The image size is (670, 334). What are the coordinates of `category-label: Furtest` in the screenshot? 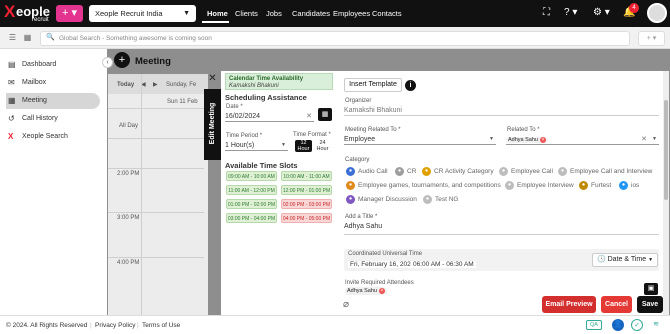 It's located at (601, 186).